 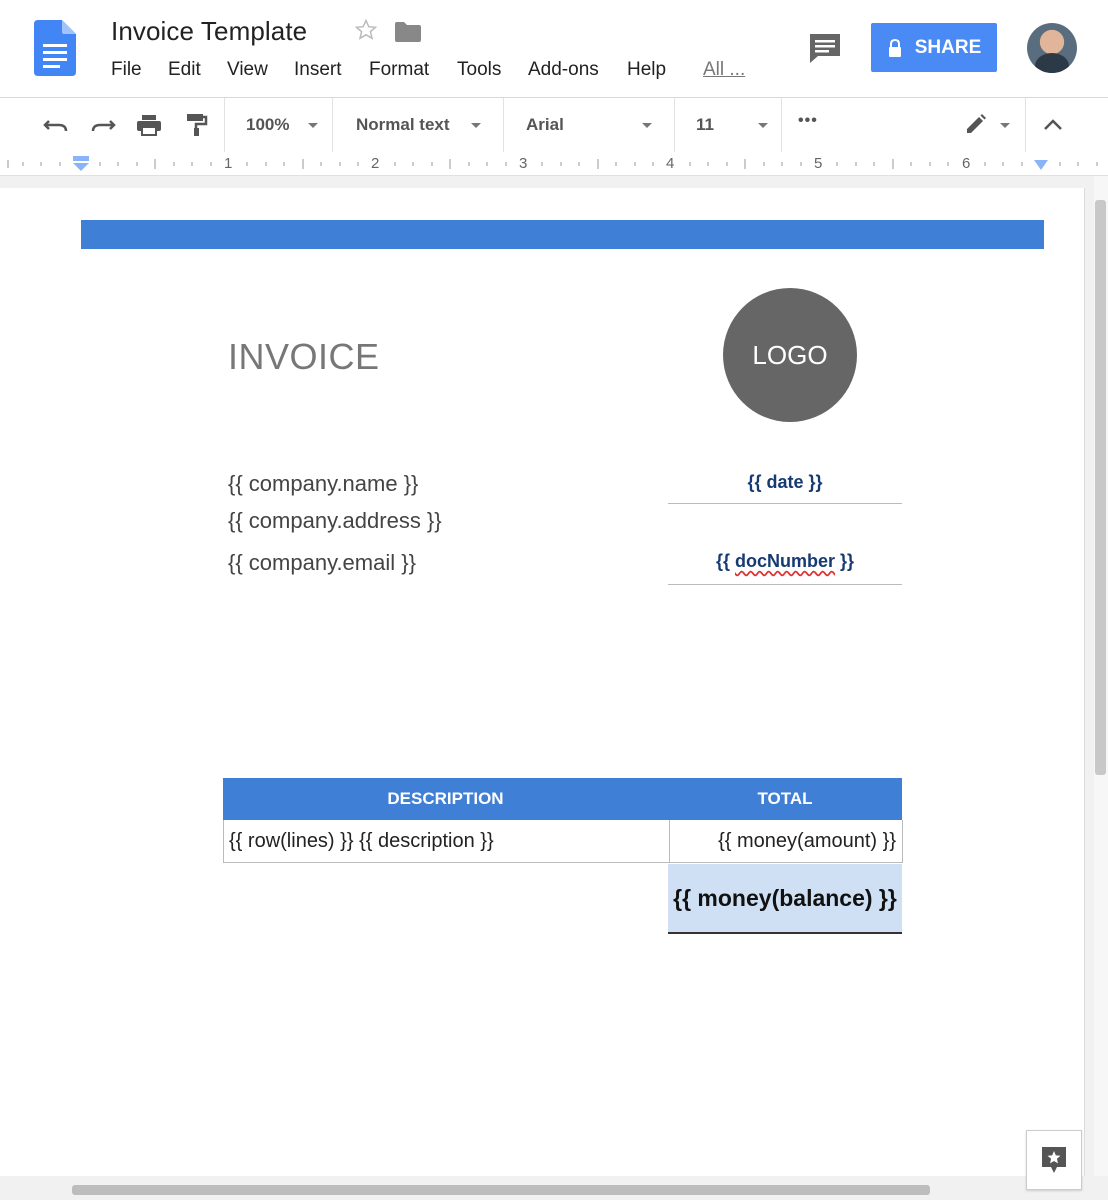 What do you see at coordinates (1041, 165) in the screenshot?
I see `right-indent-marker-icon` at bounding box center [1041, 165].